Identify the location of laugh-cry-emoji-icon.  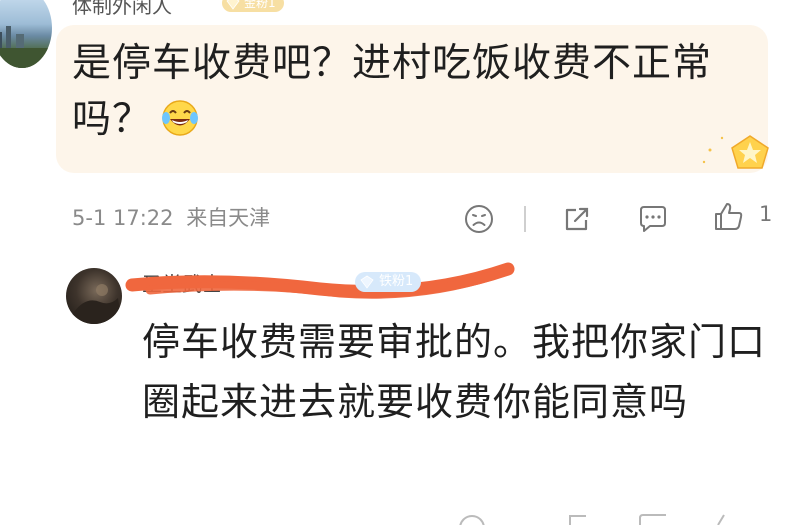
(180, 118).